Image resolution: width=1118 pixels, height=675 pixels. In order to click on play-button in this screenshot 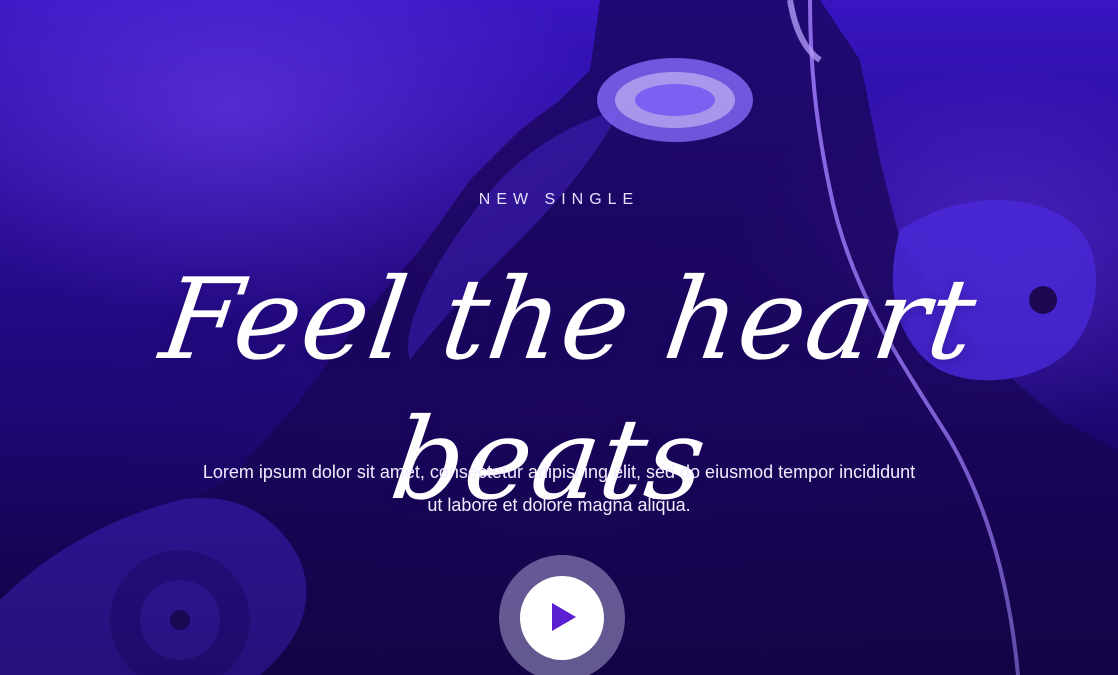, I will do `click(562, 615)`.